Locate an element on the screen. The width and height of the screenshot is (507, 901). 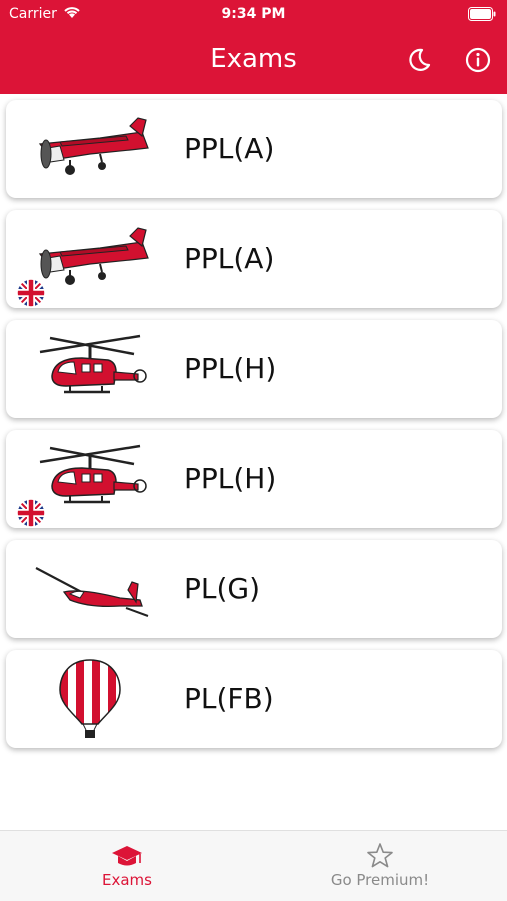
tab-go-premium: Go Premium! is located at coordinates (380, 866).